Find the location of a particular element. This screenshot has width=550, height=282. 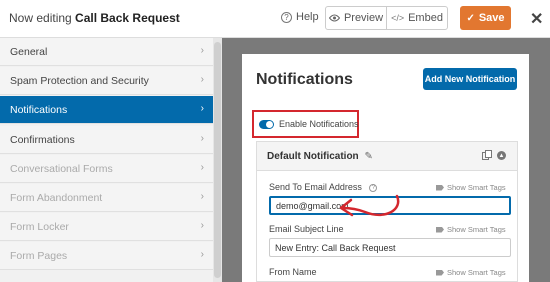

from-name-label: From Name is located at coordinates (293, 272).